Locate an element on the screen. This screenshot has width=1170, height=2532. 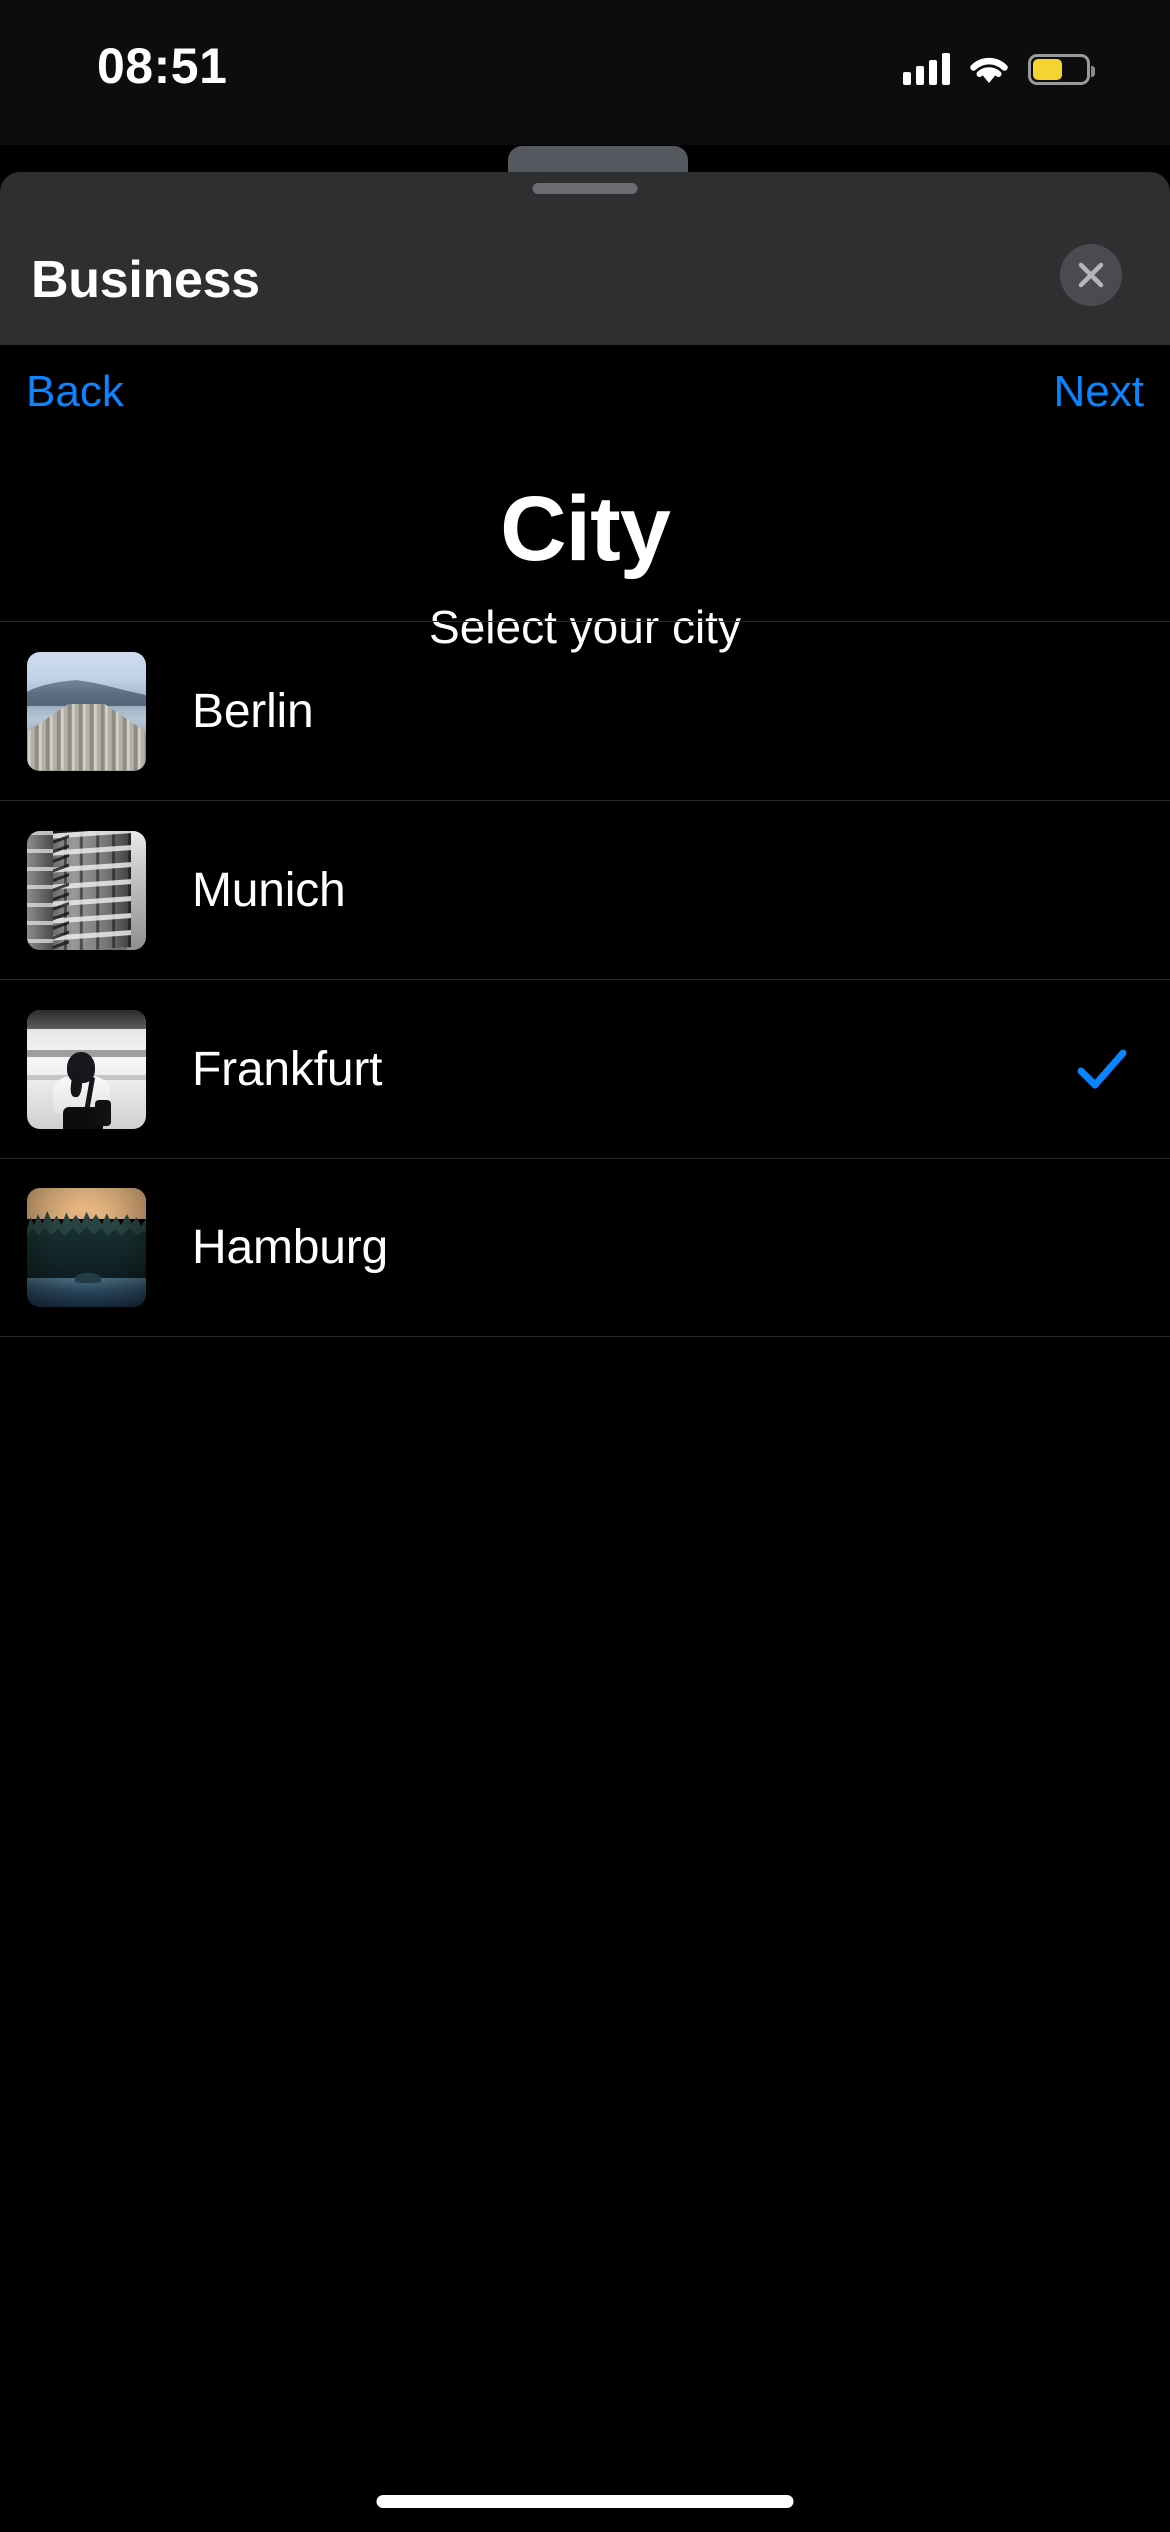
city-name: Frankfurt is located at coordinates (287, 1069).